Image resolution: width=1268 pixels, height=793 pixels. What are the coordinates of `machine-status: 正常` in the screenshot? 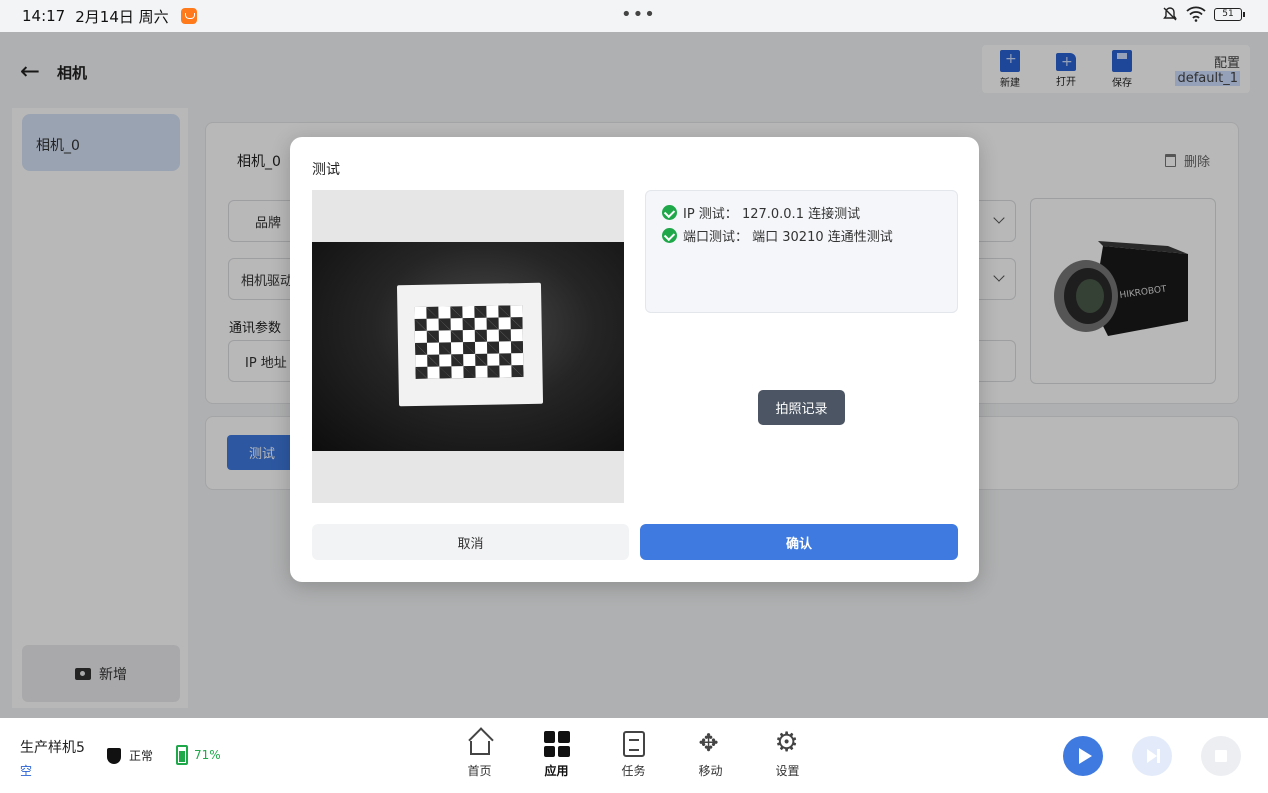 It's located at (130, 755).